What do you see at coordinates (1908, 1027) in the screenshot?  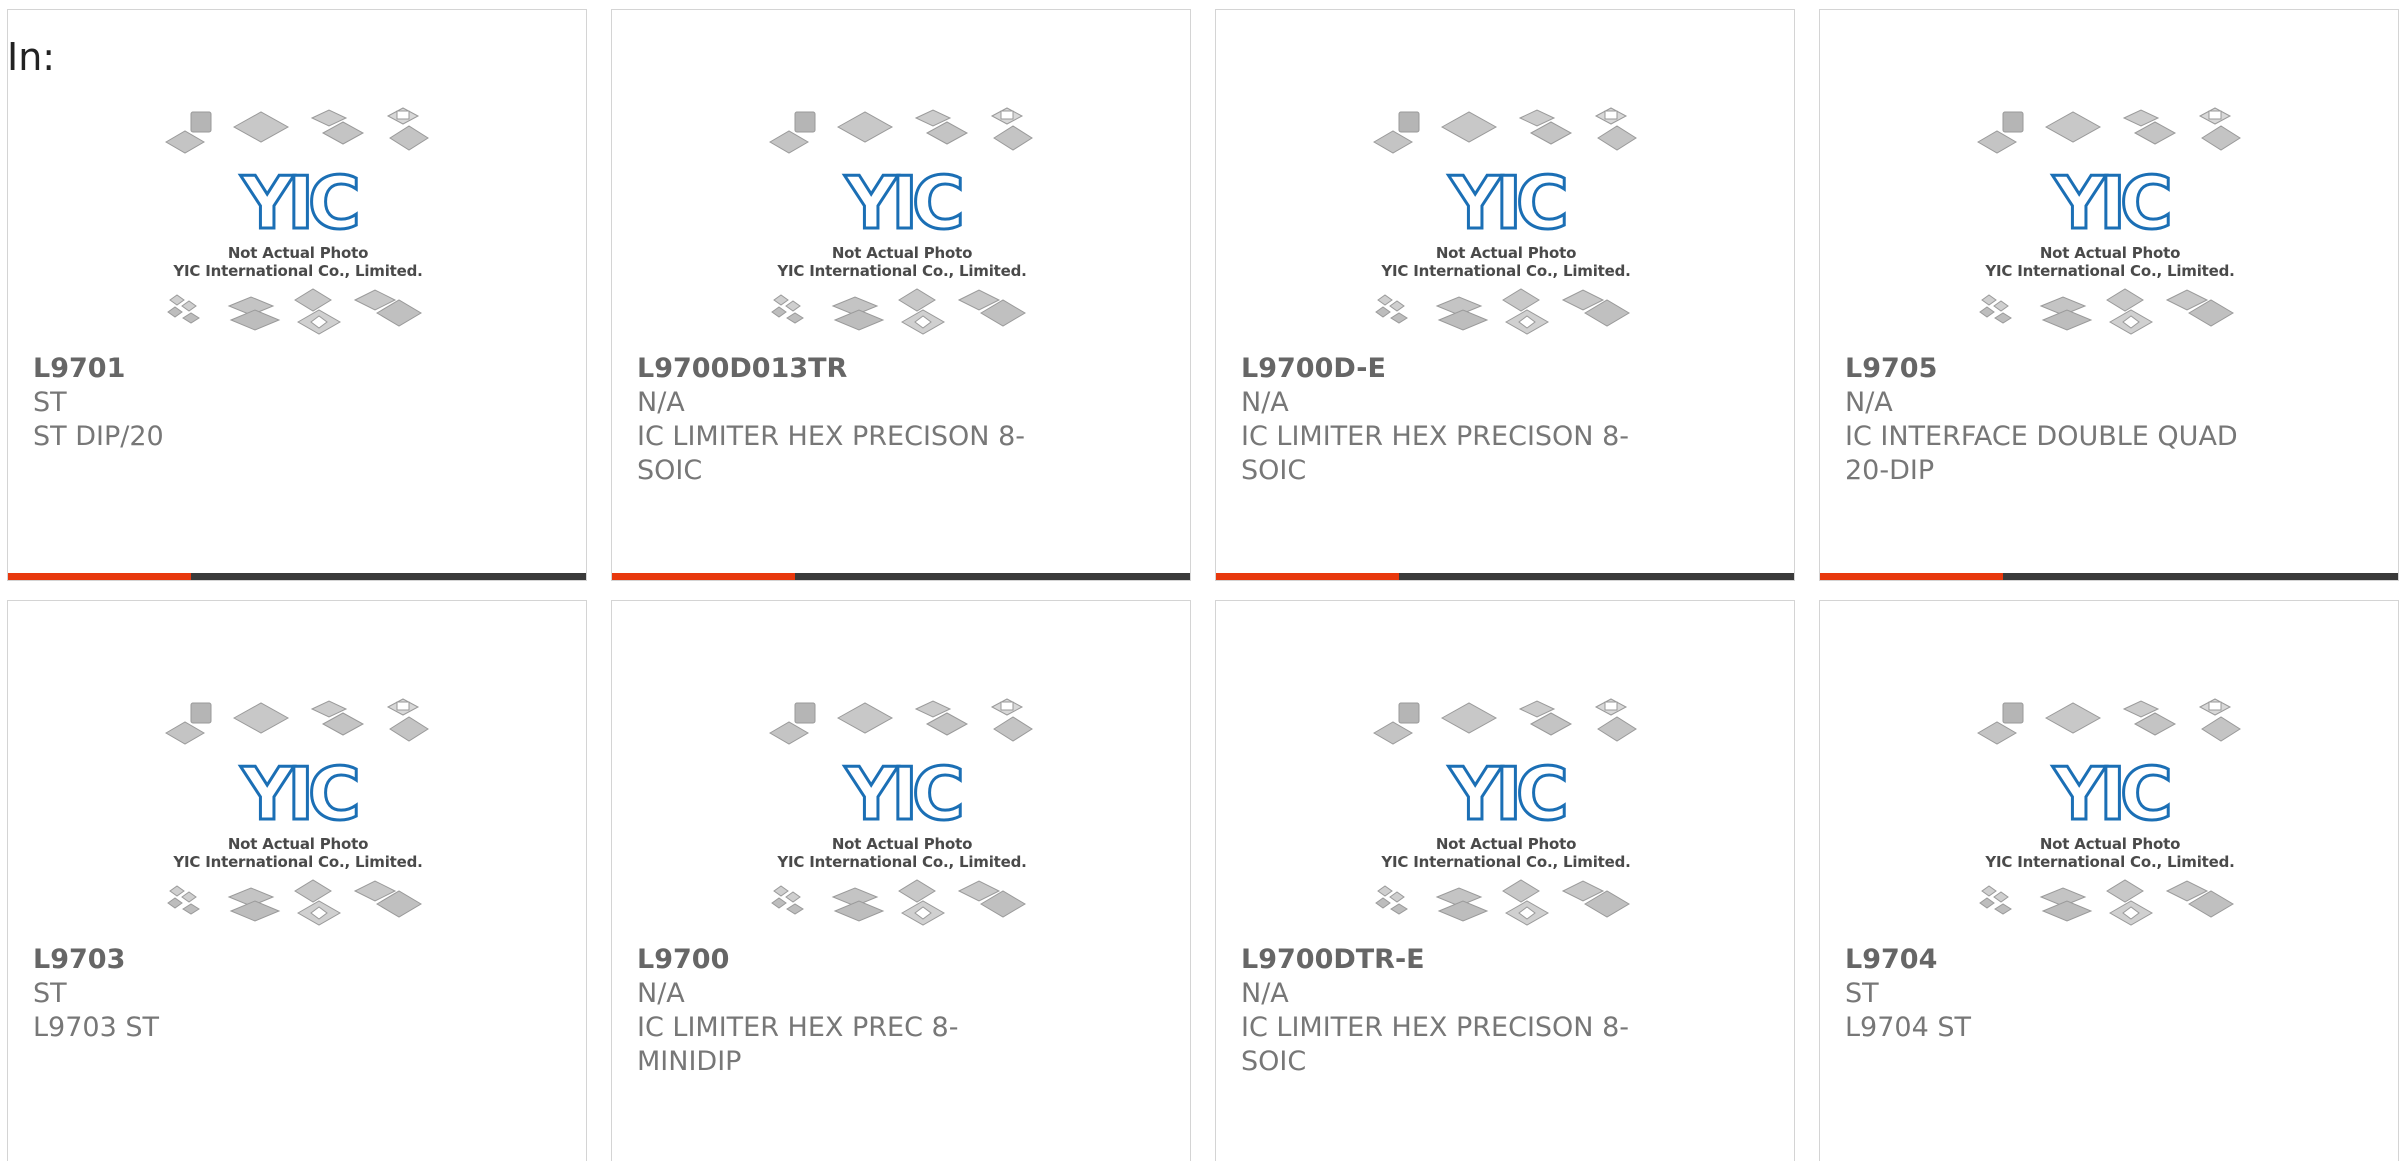 I see `description: L9704 ST` at bounding box center [1908, 1027].